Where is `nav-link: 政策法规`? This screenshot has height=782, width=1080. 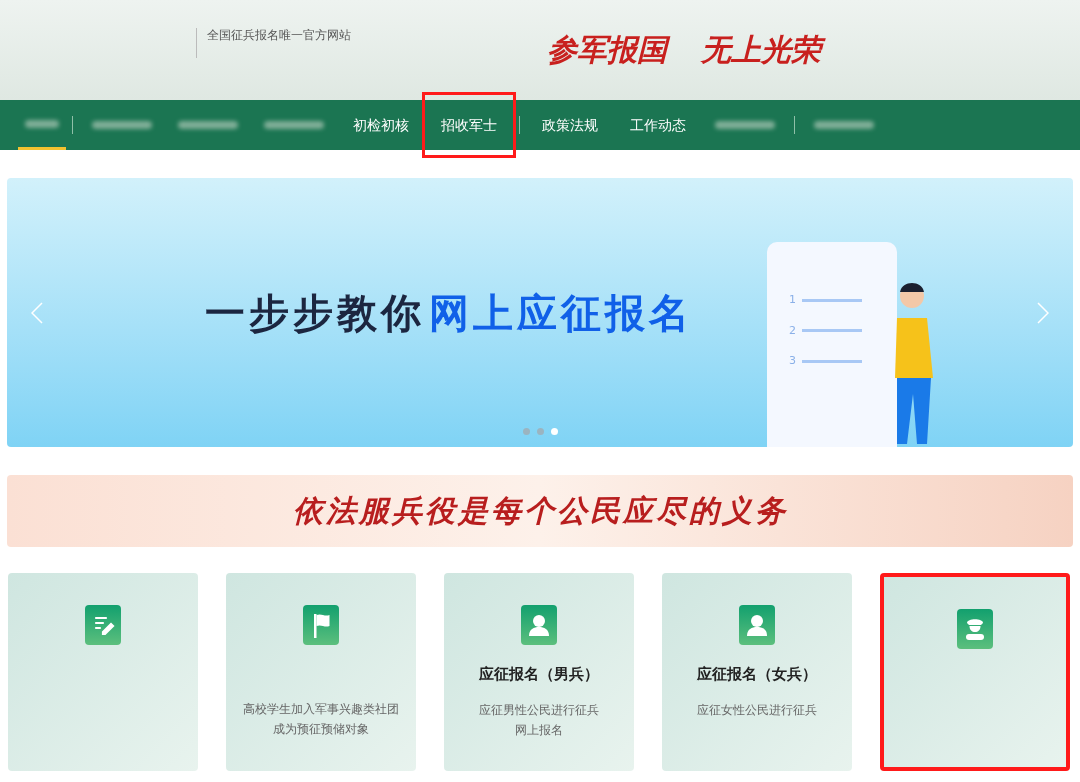
nav-link: 政策法规 is located at coordinates (570, 125).